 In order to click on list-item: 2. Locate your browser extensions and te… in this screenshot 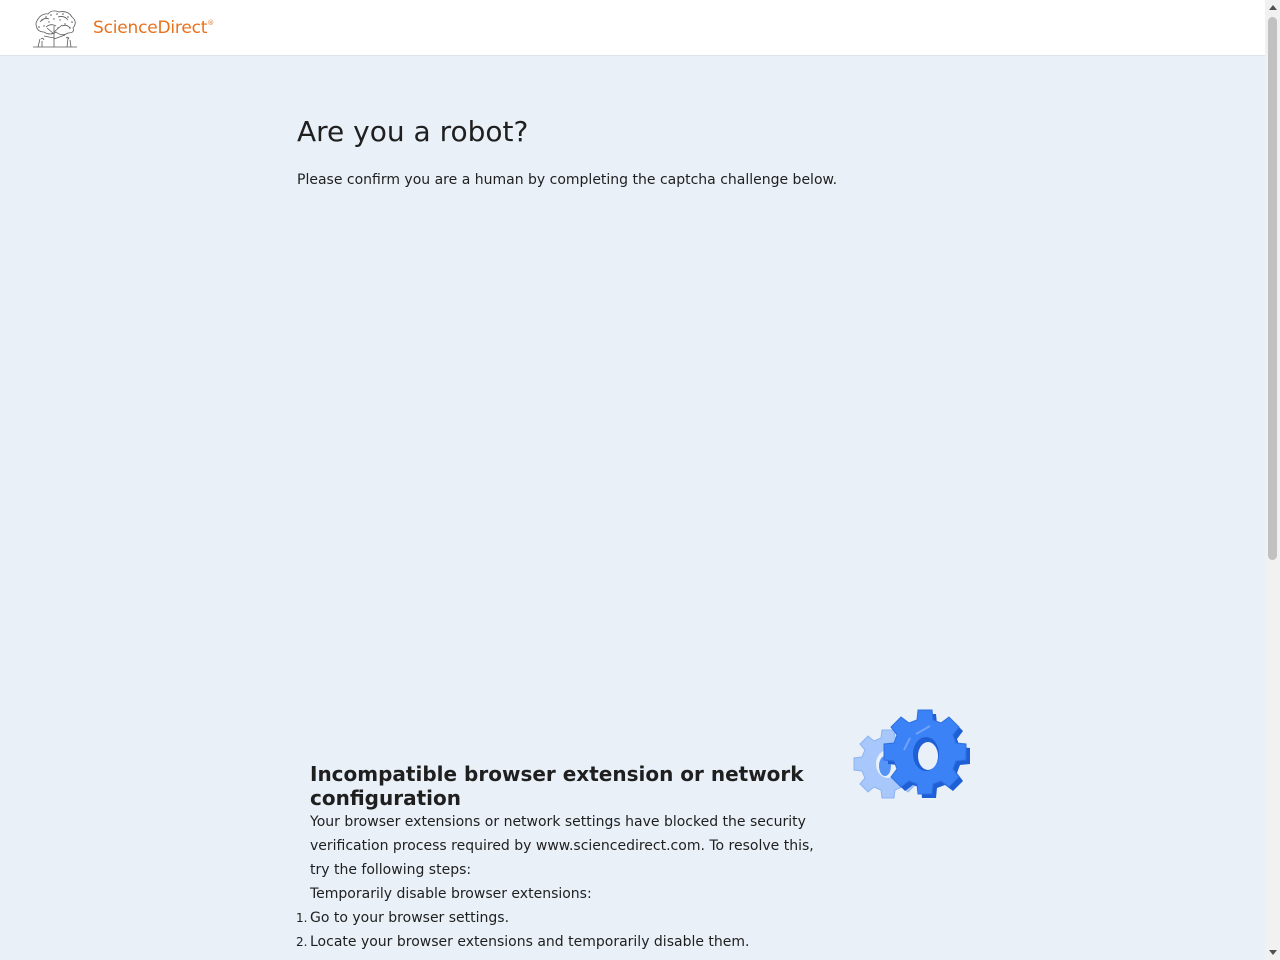, I will do `click(563, 942)`.